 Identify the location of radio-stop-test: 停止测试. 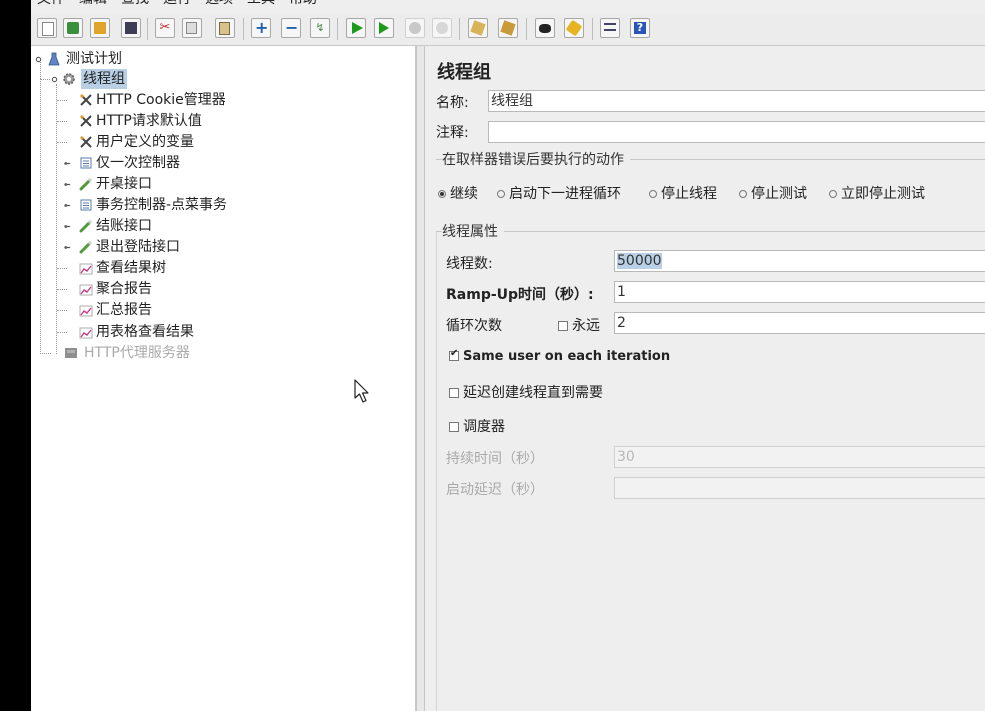
(773, 193).